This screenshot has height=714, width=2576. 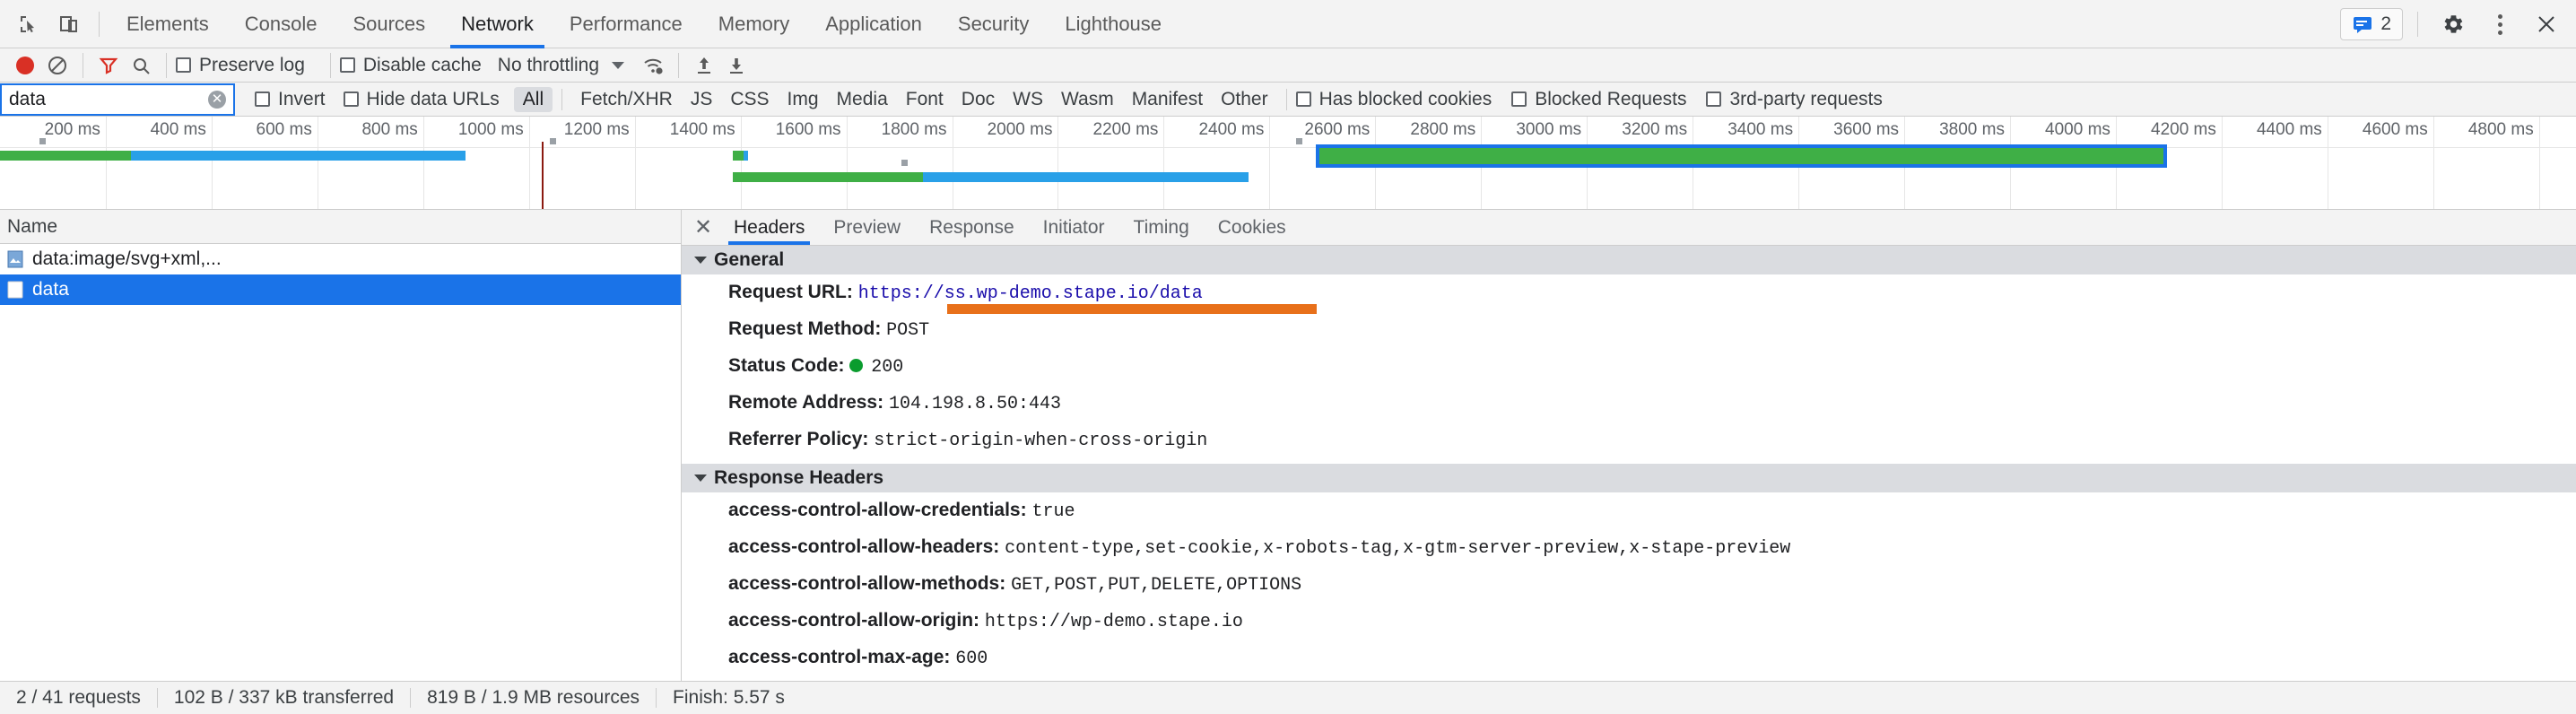 I want to click on import-har-button, so click(x=704, y=65).